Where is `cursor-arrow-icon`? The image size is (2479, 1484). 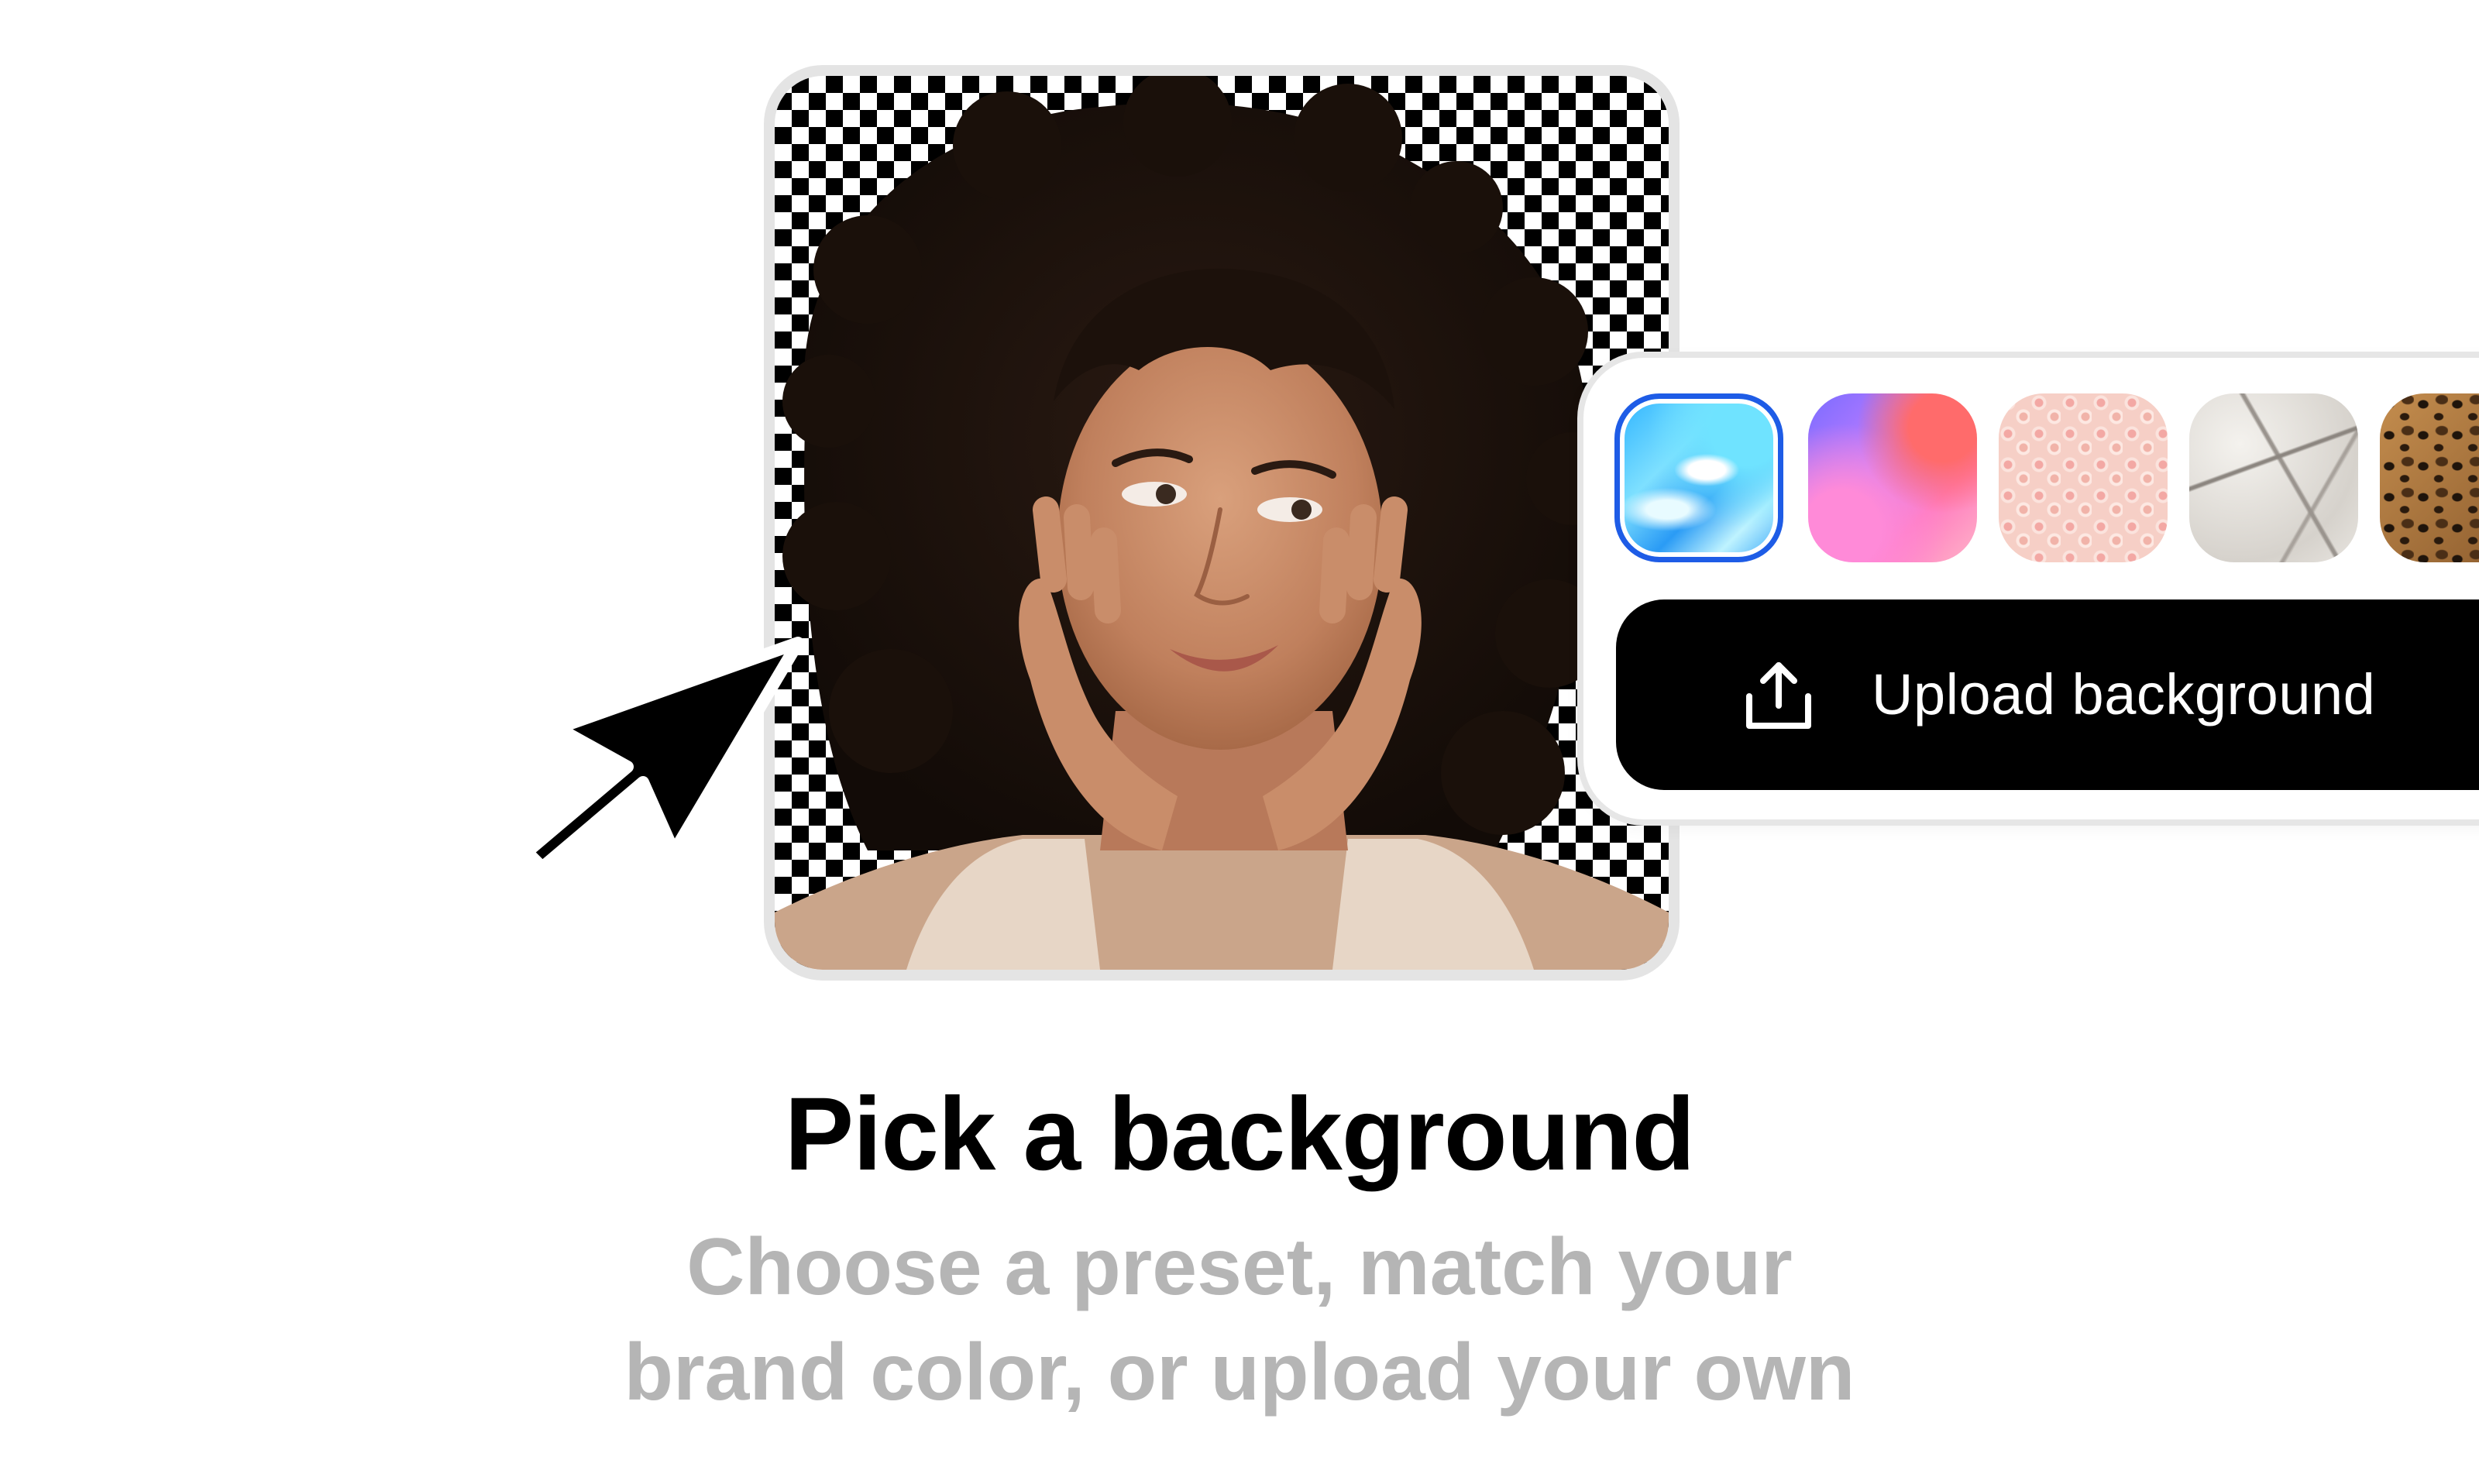
cursor-arrow-icon is located at coordinates (662, 755).